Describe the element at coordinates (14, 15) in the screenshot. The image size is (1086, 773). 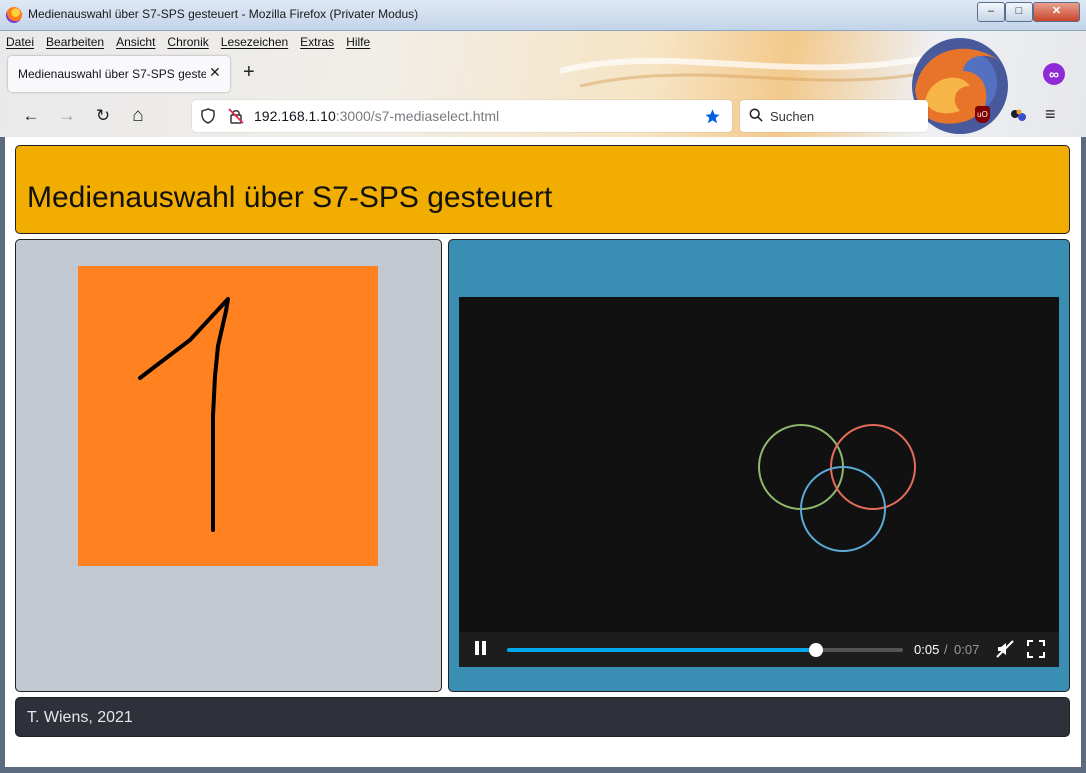
I see `firefox-icon` at that location.